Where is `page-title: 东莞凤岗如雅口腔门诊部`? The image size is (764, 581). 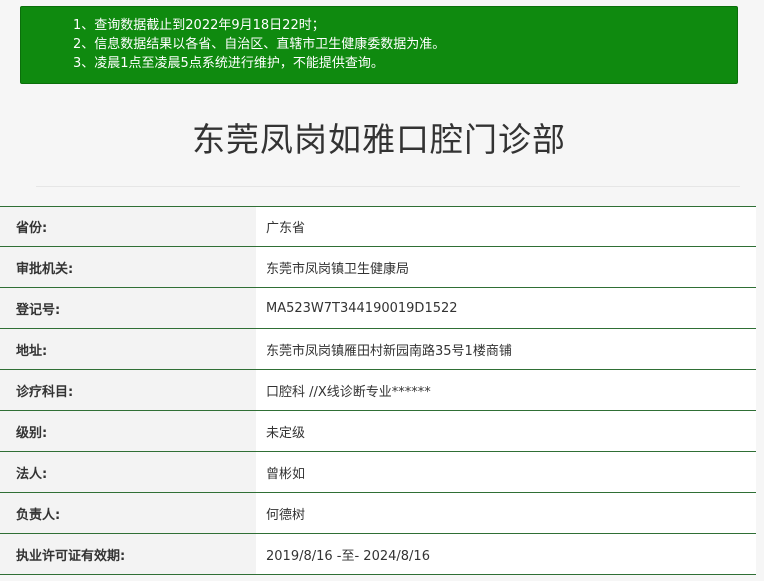
page-title: 东莞凤岗如雅口腔门诊部 is located at coordinates (379, 139).